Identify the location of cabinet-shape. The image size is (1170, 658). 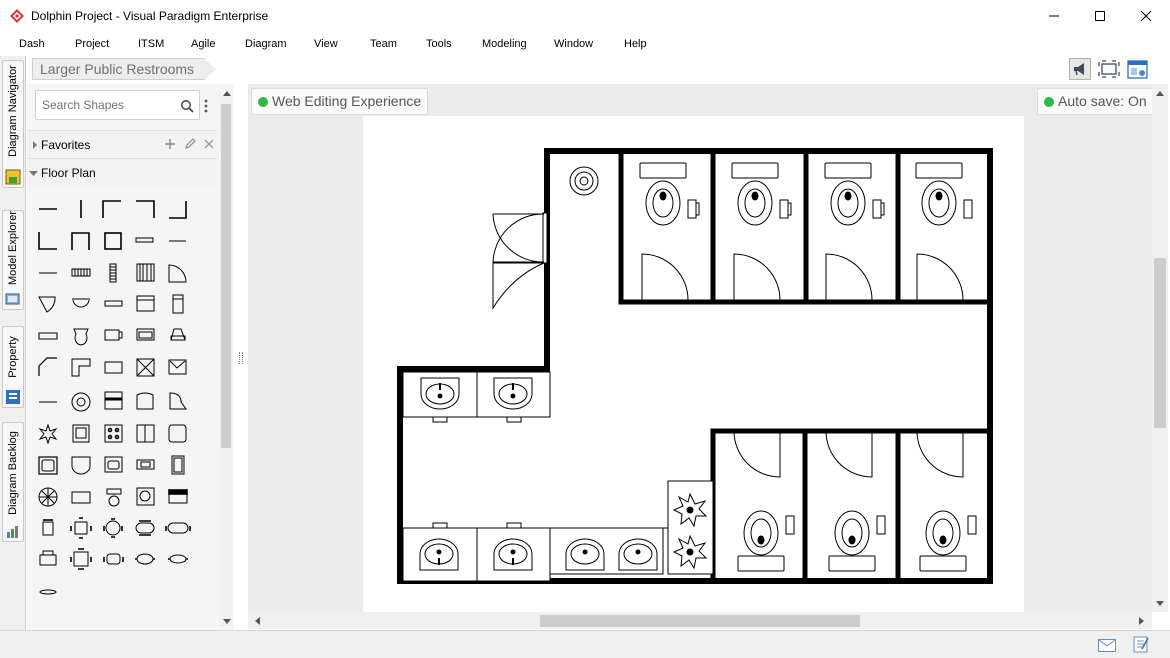
(178, 304).